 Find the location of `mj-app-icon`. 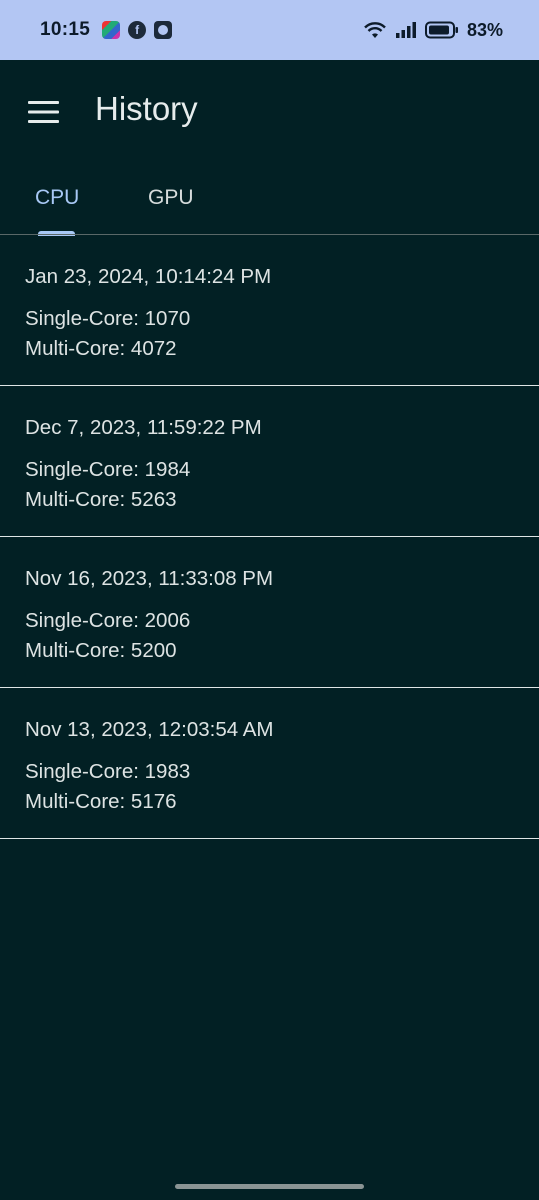

mj-app-icon is located at coordinates (111, 30).